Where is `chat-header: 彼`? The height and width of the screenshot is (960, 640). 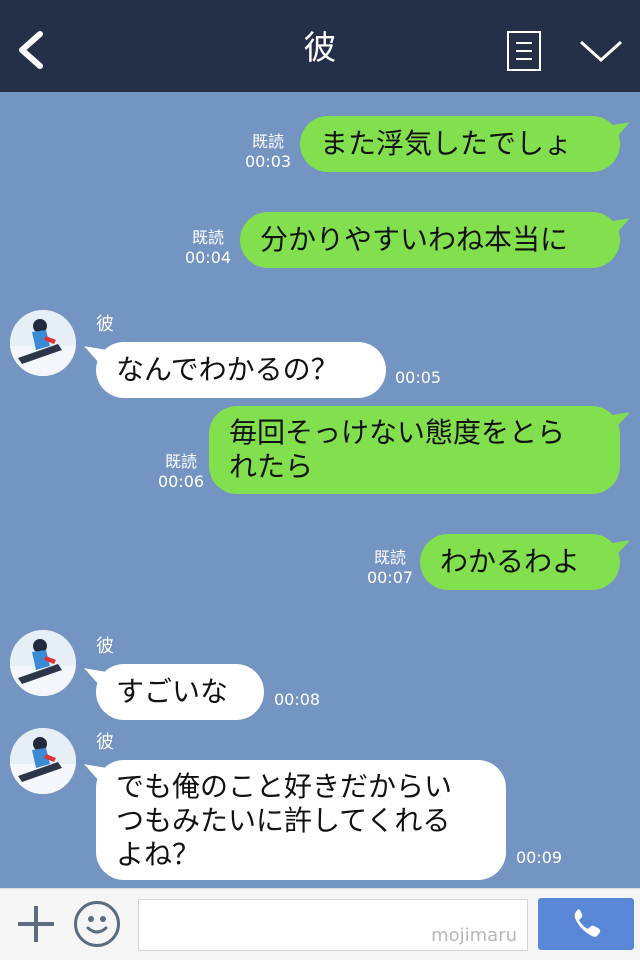
chat-header: 彼 is located at coordinates (320, 46).